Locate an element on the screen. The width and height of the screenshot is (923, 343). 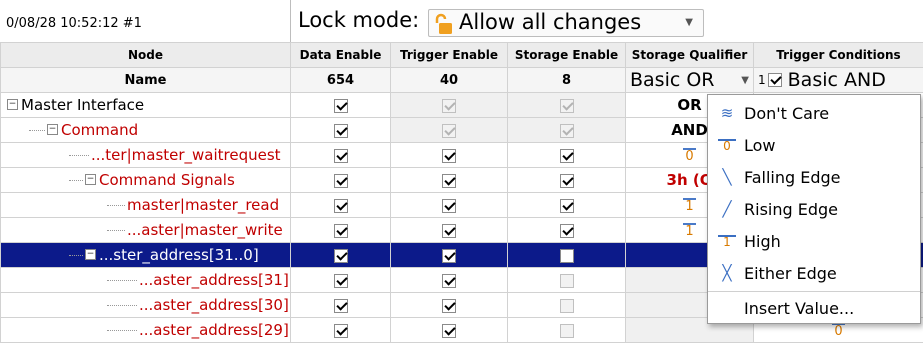
column-header-storage-qualifier: Storage Qualifier is located at coordinates (689, 55).